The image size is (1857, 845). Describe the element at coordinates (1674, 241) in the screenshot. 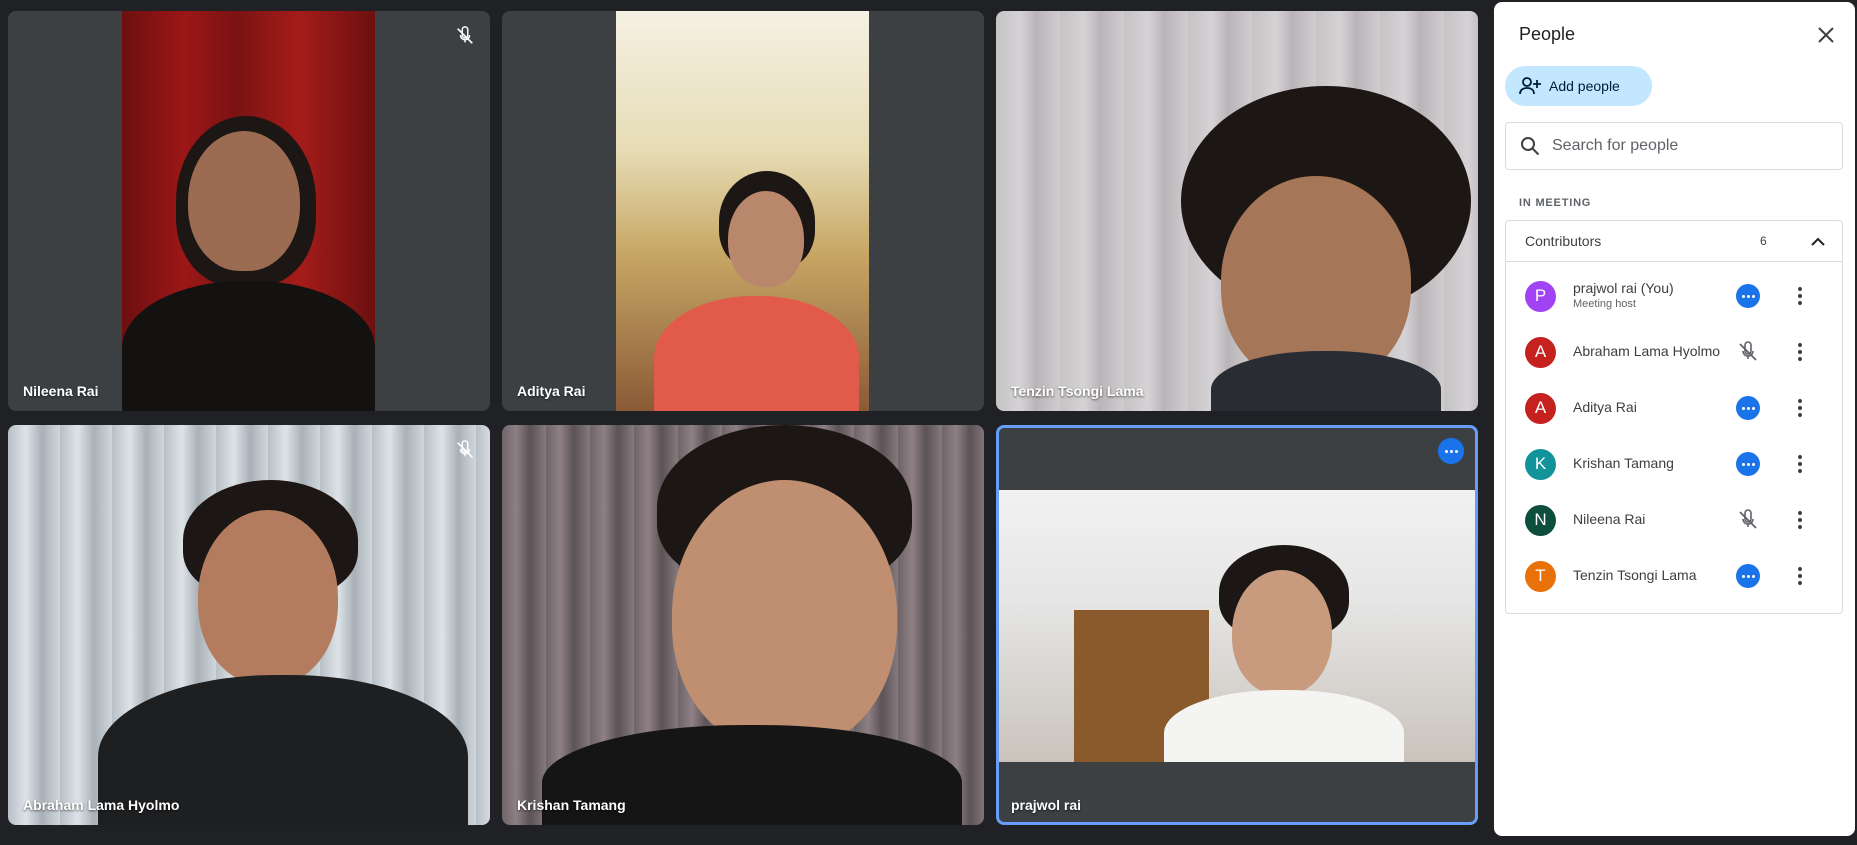

I see `contributors-header: Contributors 6` at that location.